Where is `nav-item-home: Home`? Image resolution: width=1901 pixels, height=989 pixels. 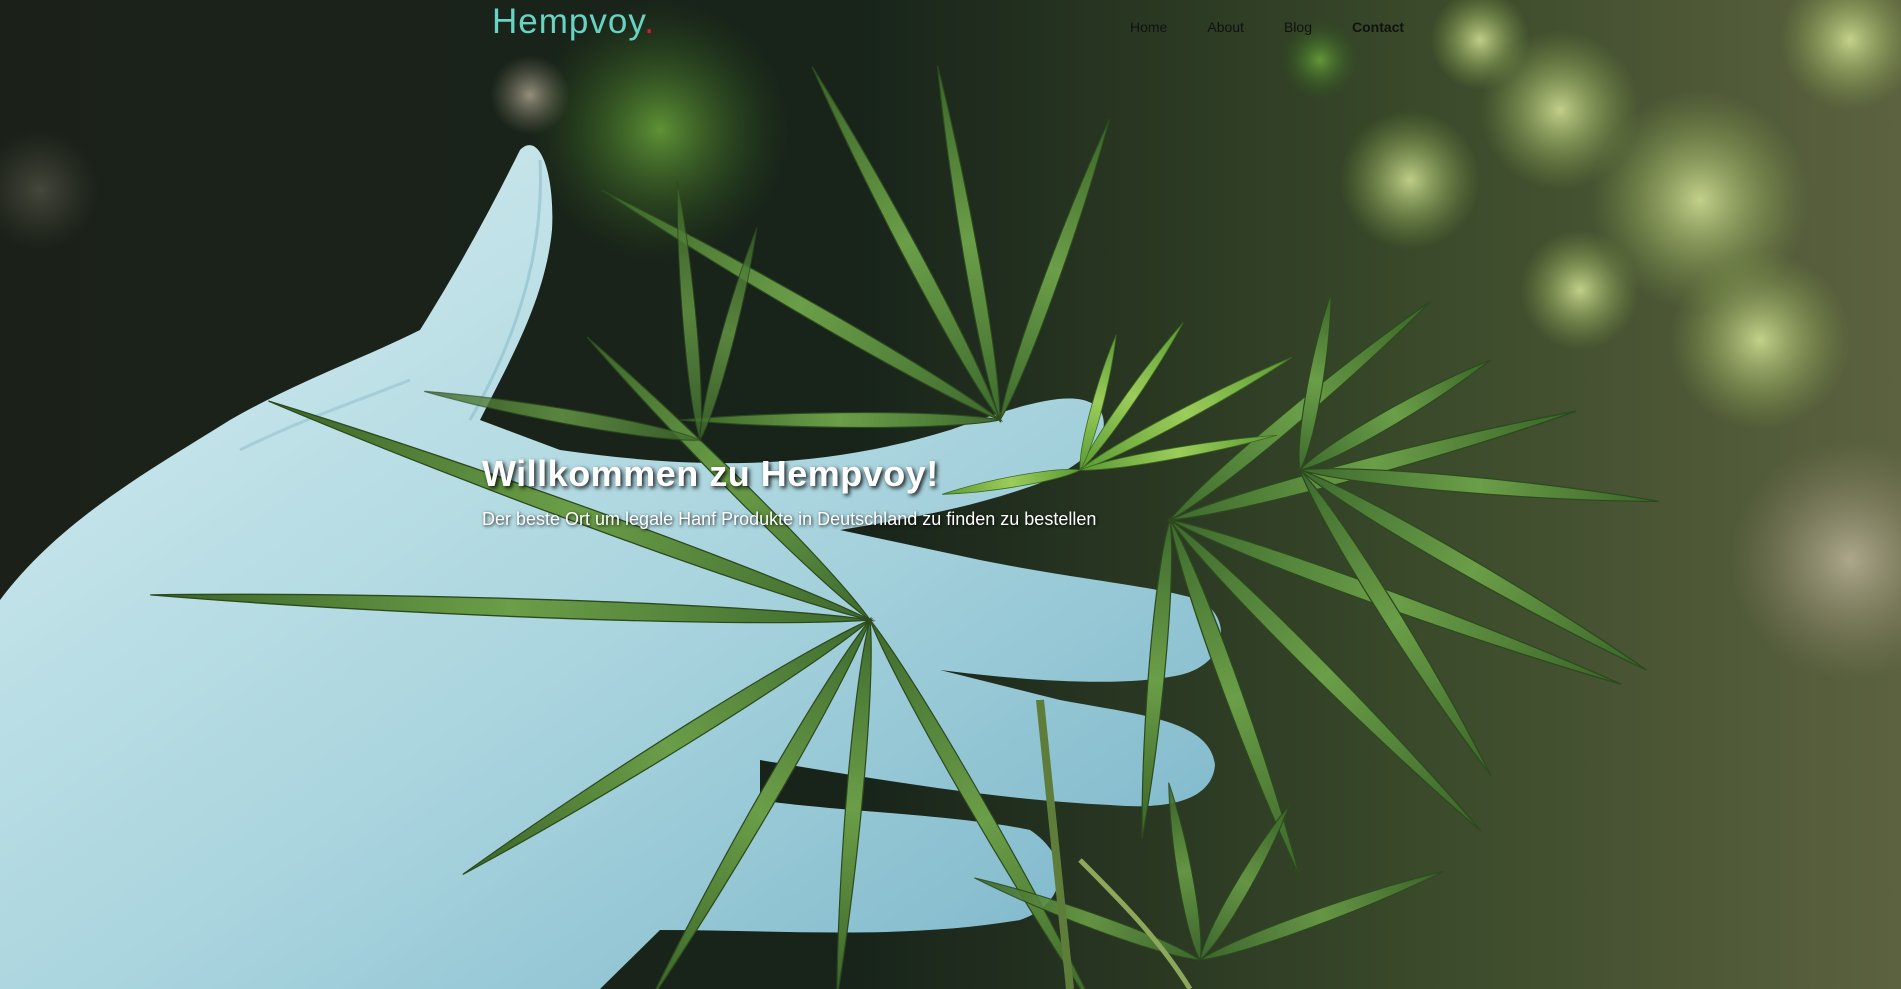 nav-item-home: Home is located at coordinates (1148, 27).